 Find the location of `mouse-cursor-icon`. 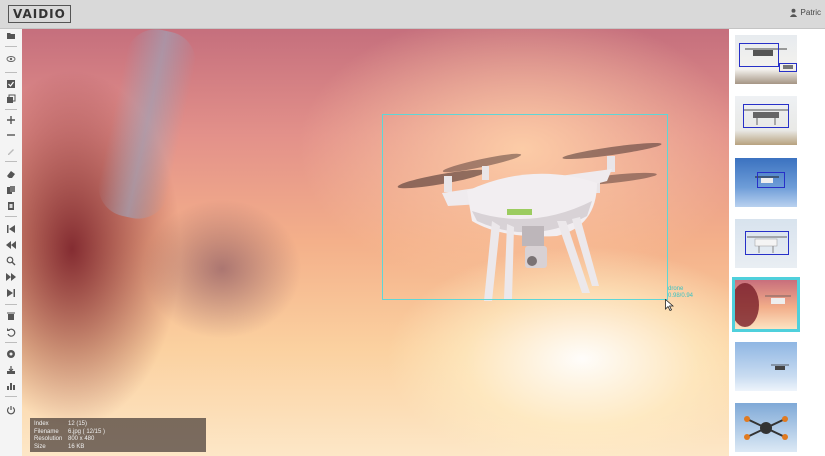

mouse-cursor-icon is located at coordinates (669, 305).